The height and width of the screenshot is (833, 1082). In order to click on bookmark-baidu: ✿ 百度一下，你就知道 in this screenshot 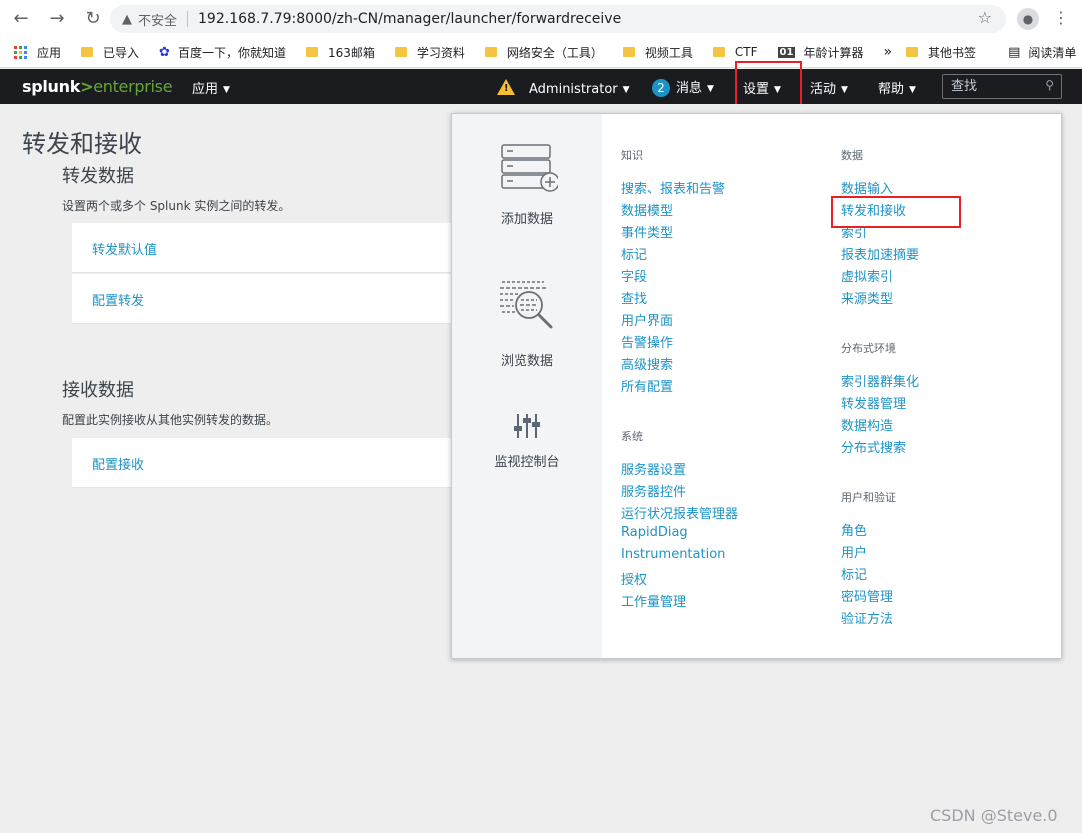, I will do `click(222, 52)`.